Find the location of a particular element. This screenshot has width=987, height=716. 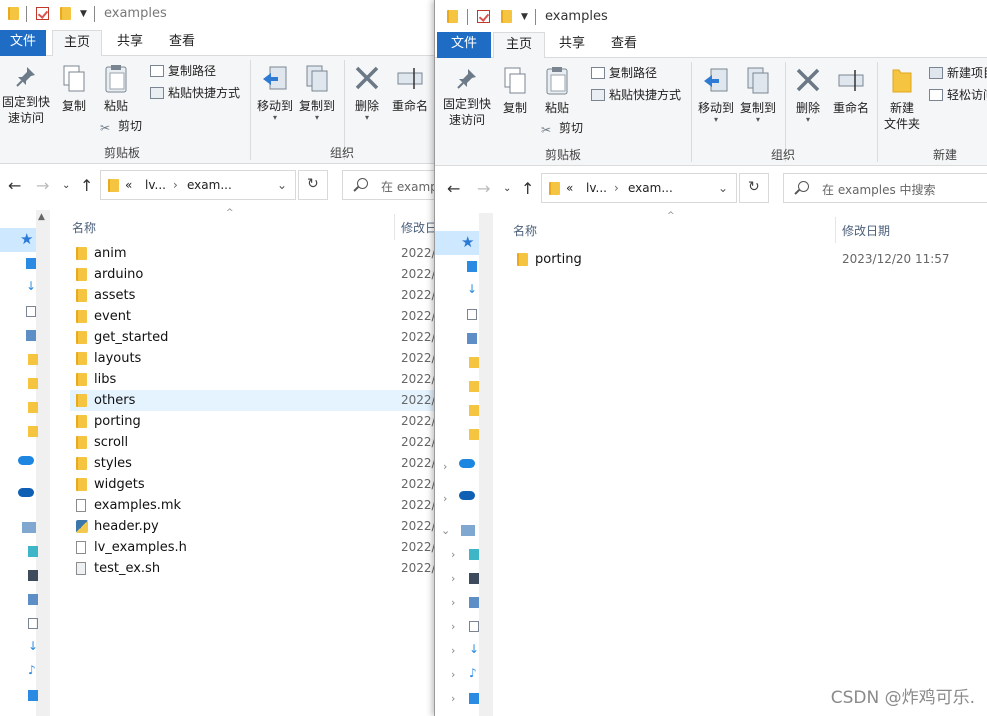

new-folder-button: 新建 文件夹 is located at coordinates (902, 99).